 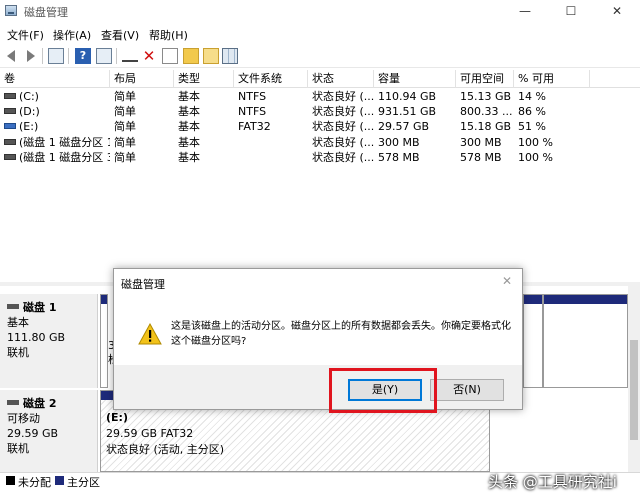 What do you see at coordinates (481, 142) in the screenshot?
I see `volume-free-space: 300 MB` at bounding box center [481, 142].